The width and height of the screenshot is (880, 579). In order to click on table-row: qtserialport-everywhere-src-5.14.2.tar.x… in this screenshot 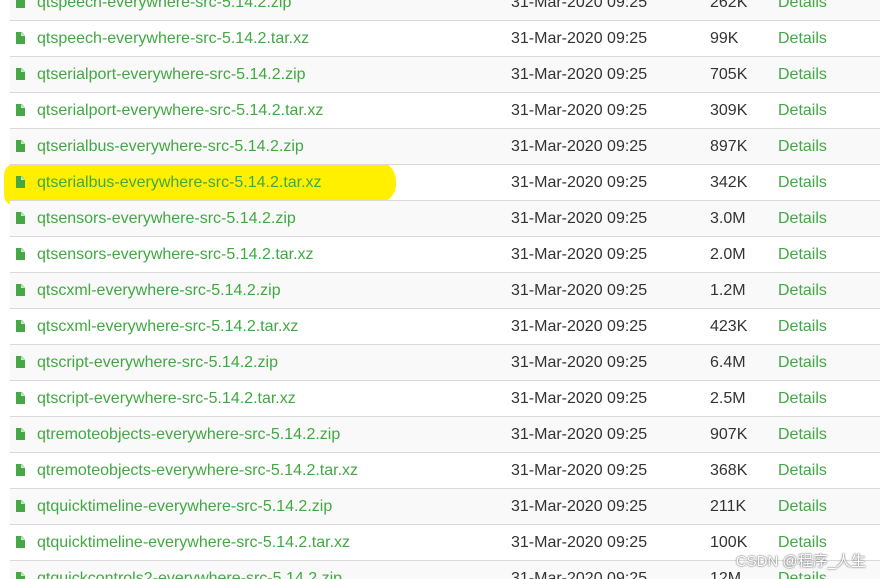, I will do `click(445, 111)`.